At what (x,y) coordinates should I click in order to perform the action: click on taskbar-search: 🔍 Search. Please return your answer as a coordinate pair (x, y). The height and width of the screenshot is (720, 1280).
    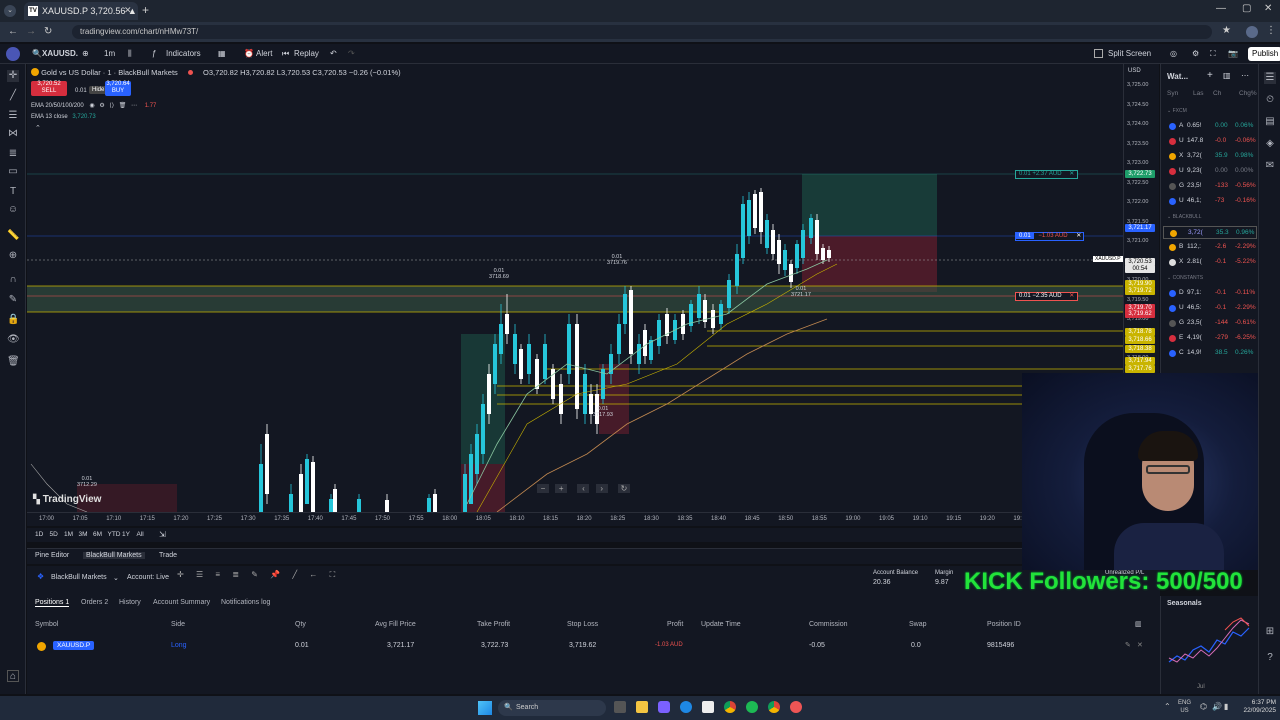
    Looking at the image, I should click on (552, 708).